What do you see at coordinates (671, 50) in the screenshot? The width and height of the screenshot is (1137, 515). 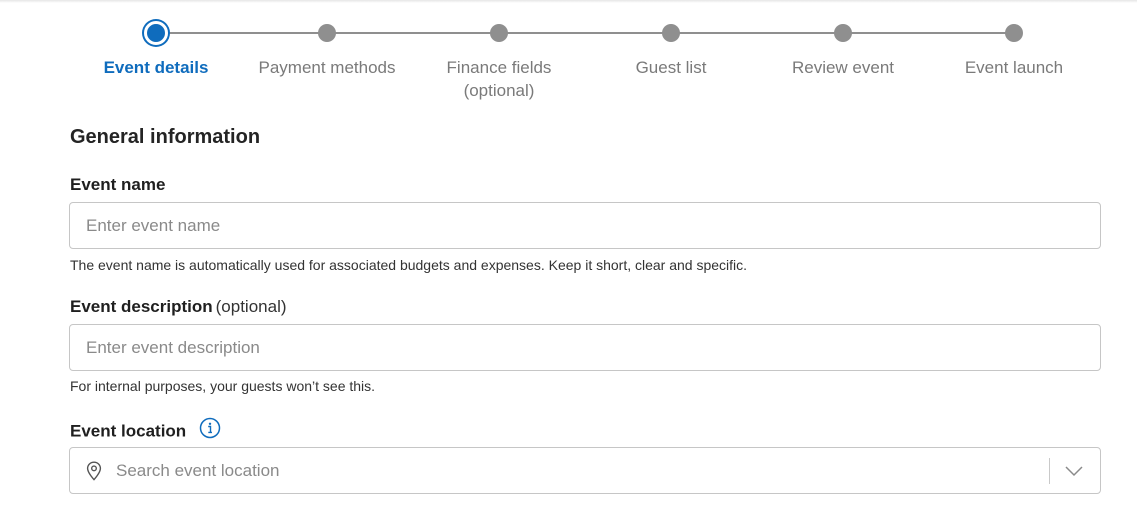 I see `step-guest-list: Guest list` at bounding box center [671, 50].